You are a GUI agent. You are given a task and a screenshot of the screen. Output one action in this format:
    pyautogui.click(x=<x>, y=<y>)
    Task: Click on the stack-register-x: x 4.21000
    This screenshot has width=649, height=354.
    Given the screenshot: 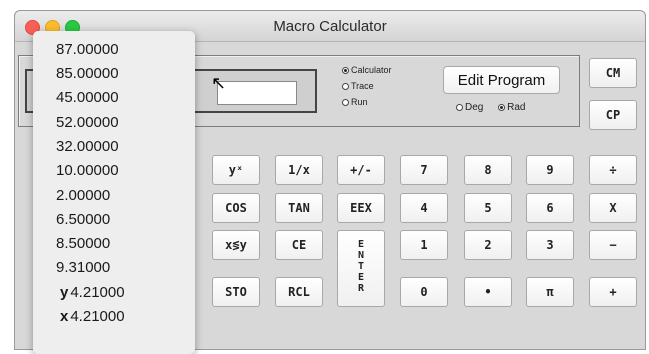 What is the action you would take?
    pyautogui.click(x=92, y=316)
    